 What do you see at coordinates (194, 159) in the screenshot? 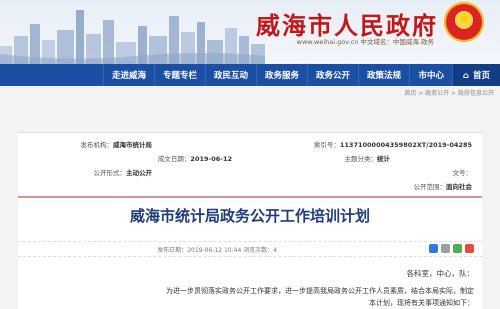
I see `info-date: 成文日期：2019-06-12` at bounding box center [194, 159].